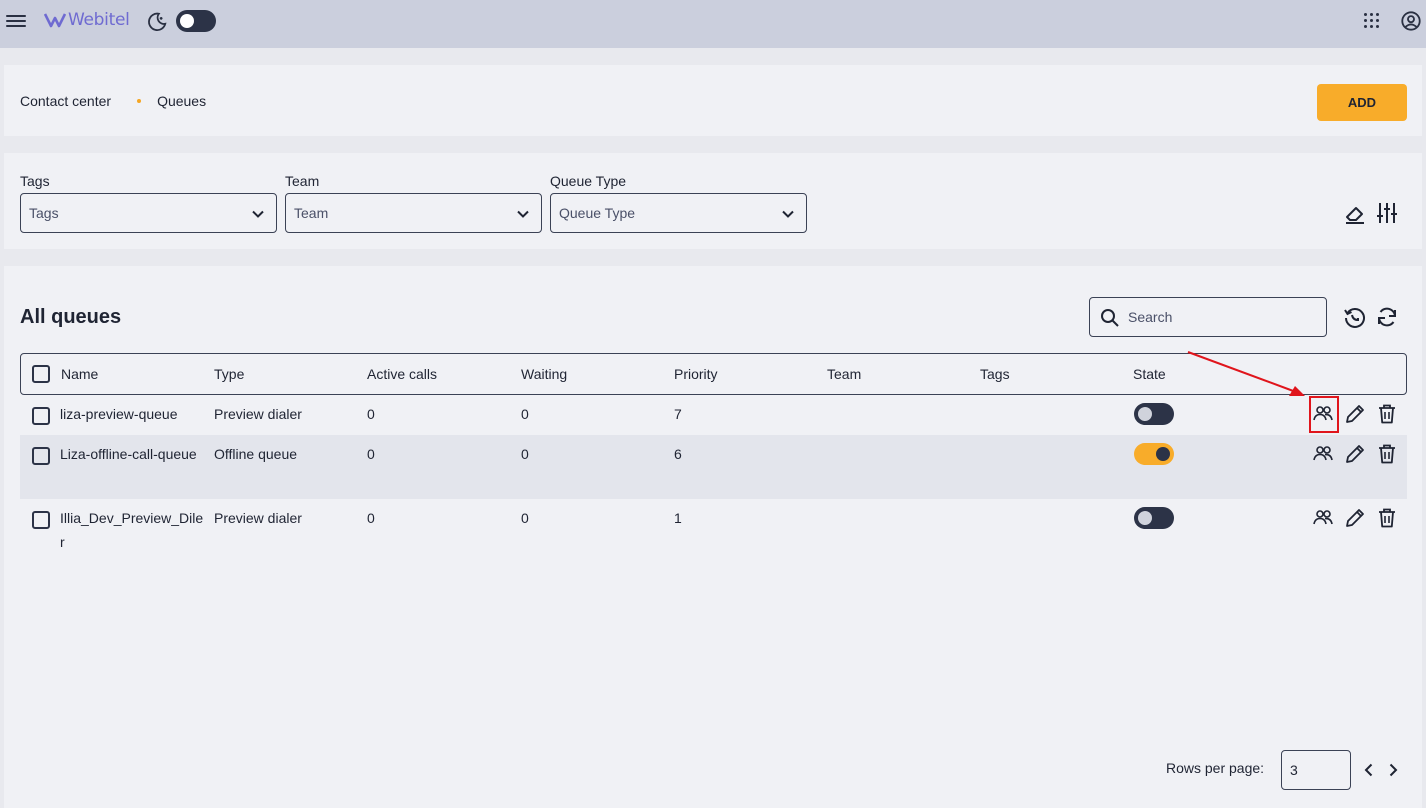 The image size is (1426, 808). Describe the element at coordinates (133, 530) in the screenshot. I see `queue-name: Illia_Dev_Preview_Diler` at that location.